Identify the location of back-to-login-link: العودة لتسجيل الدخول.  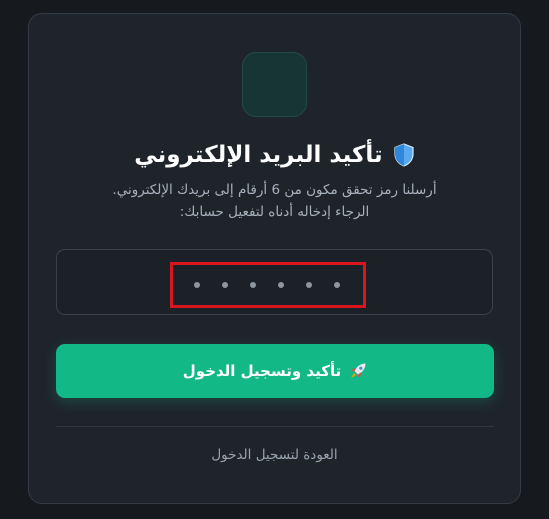
(274, 455).